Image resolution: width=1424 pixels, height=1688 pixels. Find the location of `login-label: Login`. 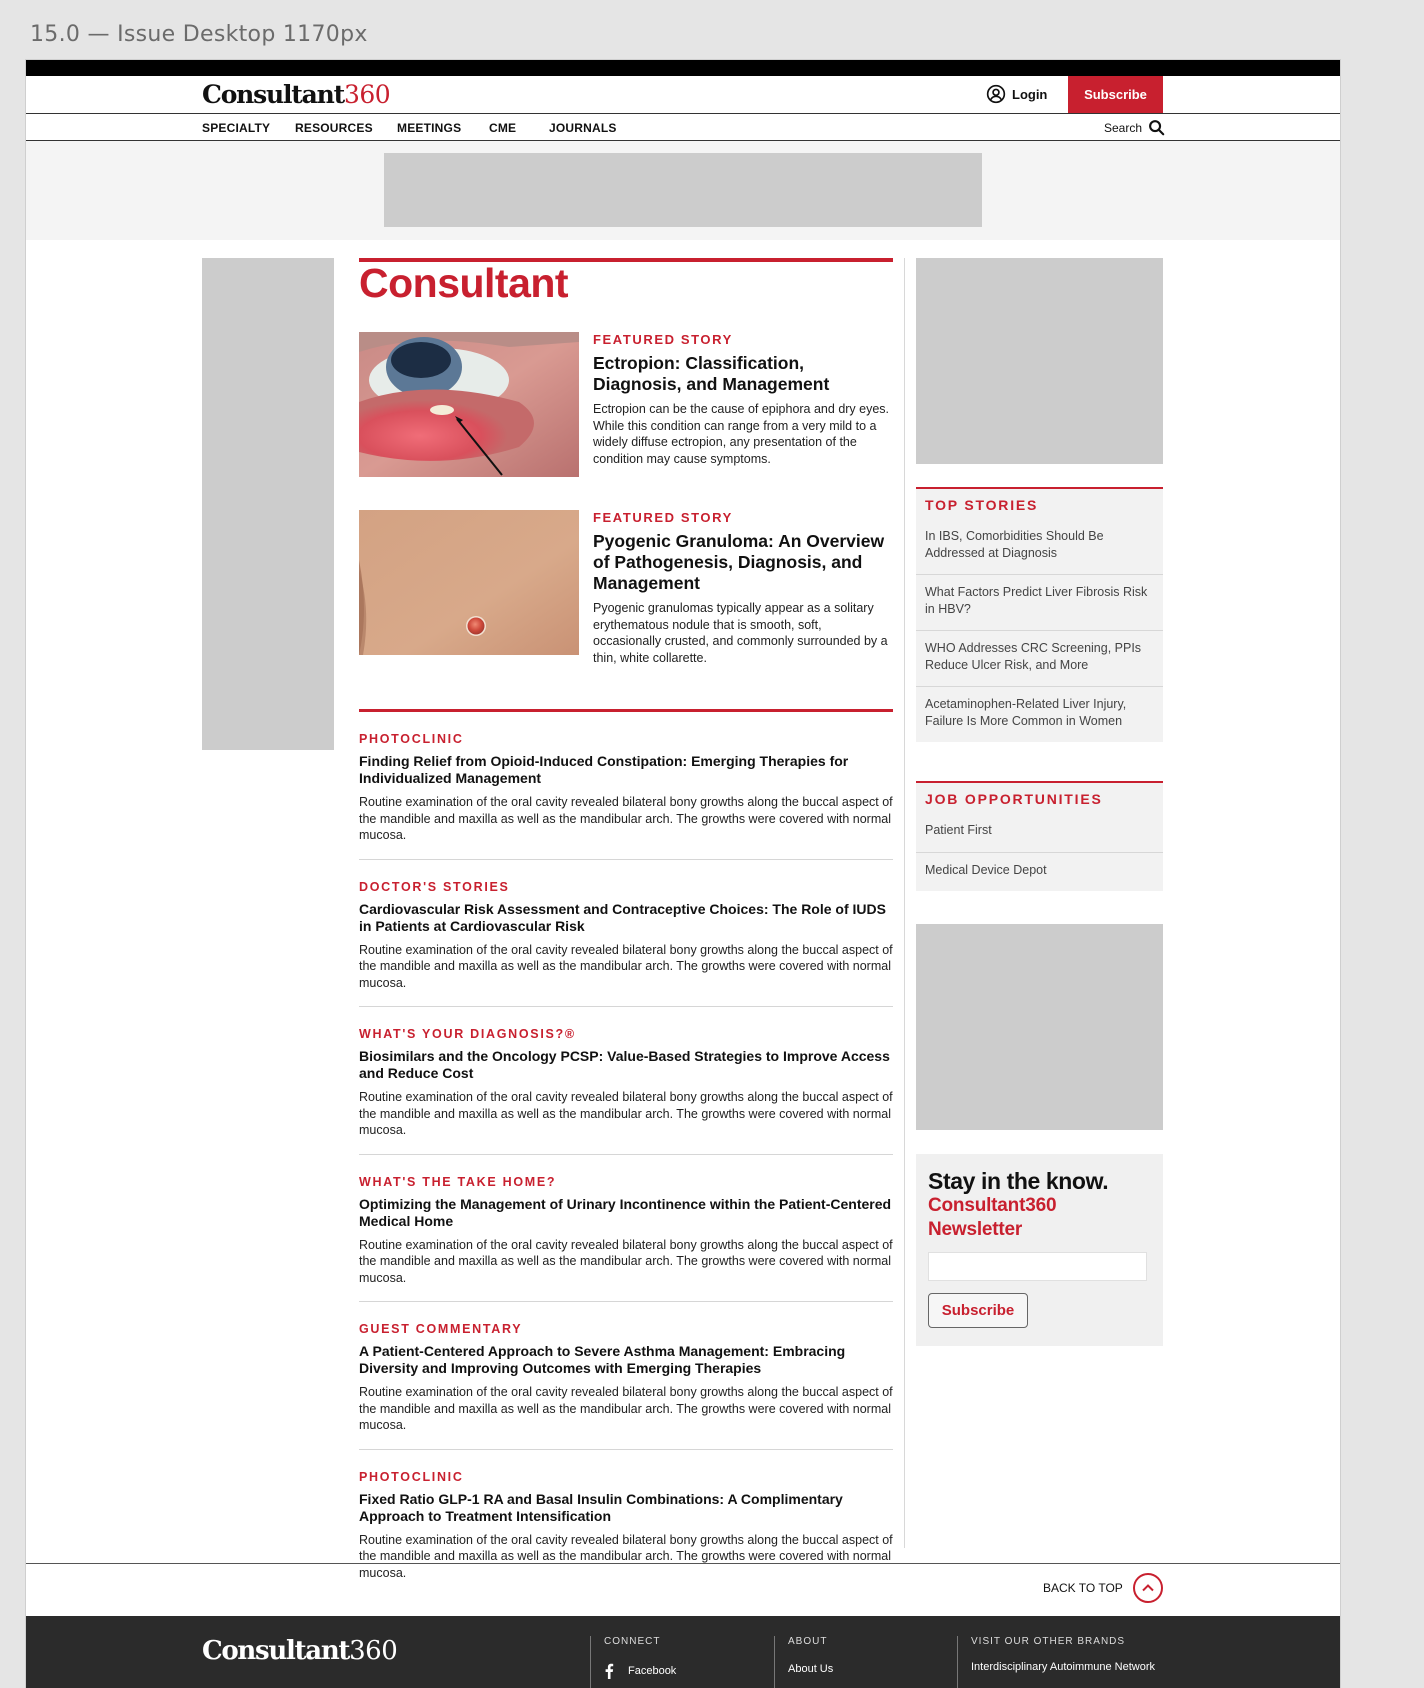

login-label: Login is located at coordinates (1030, 94).